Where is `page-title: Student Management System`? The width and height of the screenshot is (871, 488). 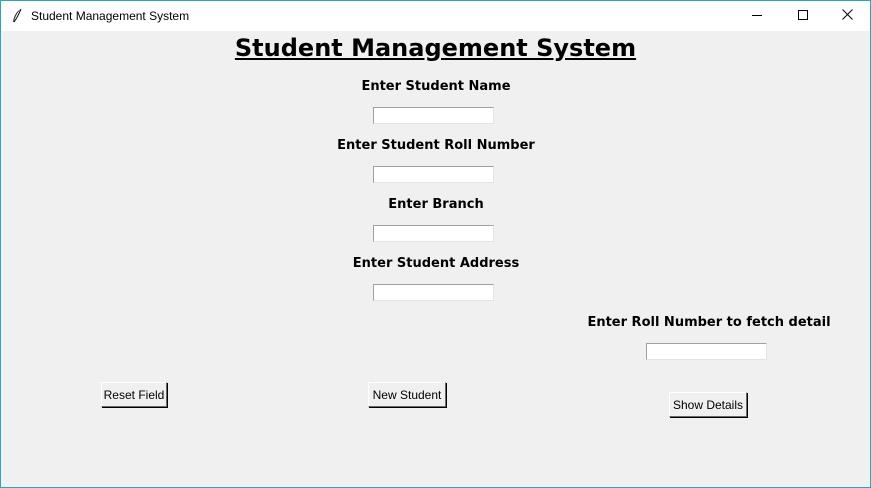 page-title: Student Management System is located at coordinates (435, 48).